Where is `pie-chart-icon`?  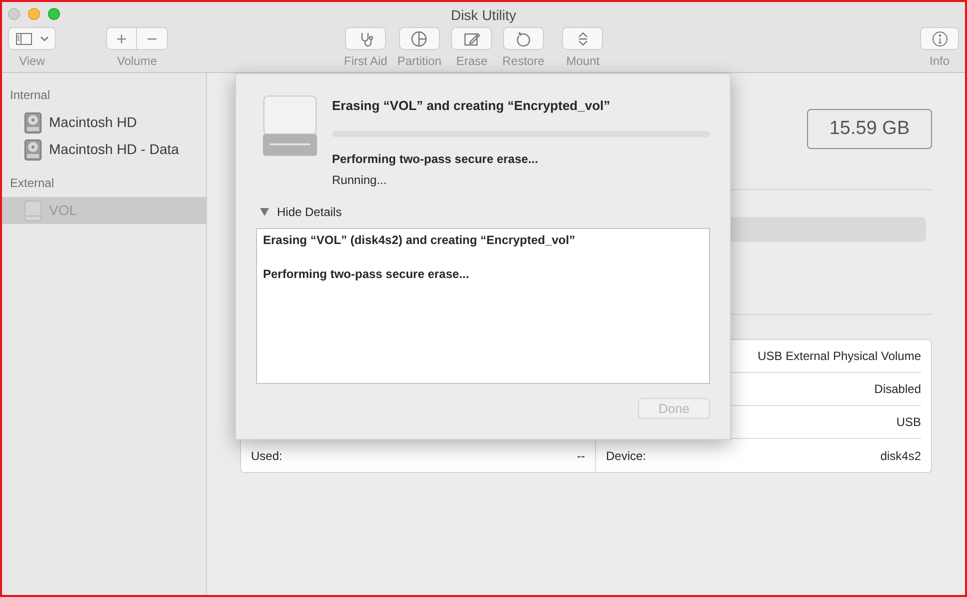 pie-chart-icon is located at coordinates (419, 38).